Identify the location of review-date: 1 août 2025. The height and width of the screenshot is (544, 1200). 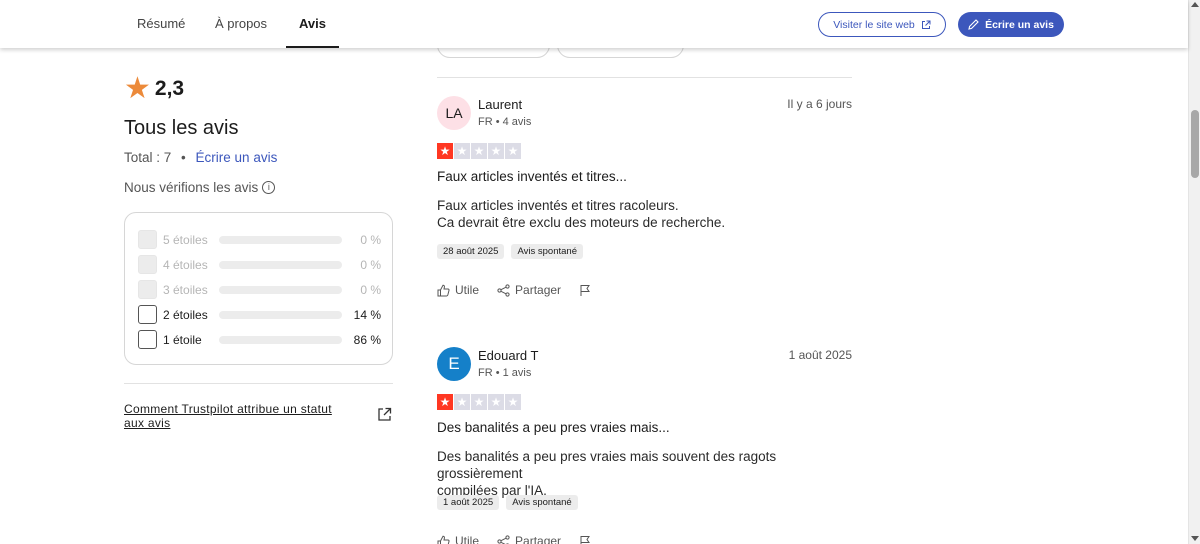
(820, 355).